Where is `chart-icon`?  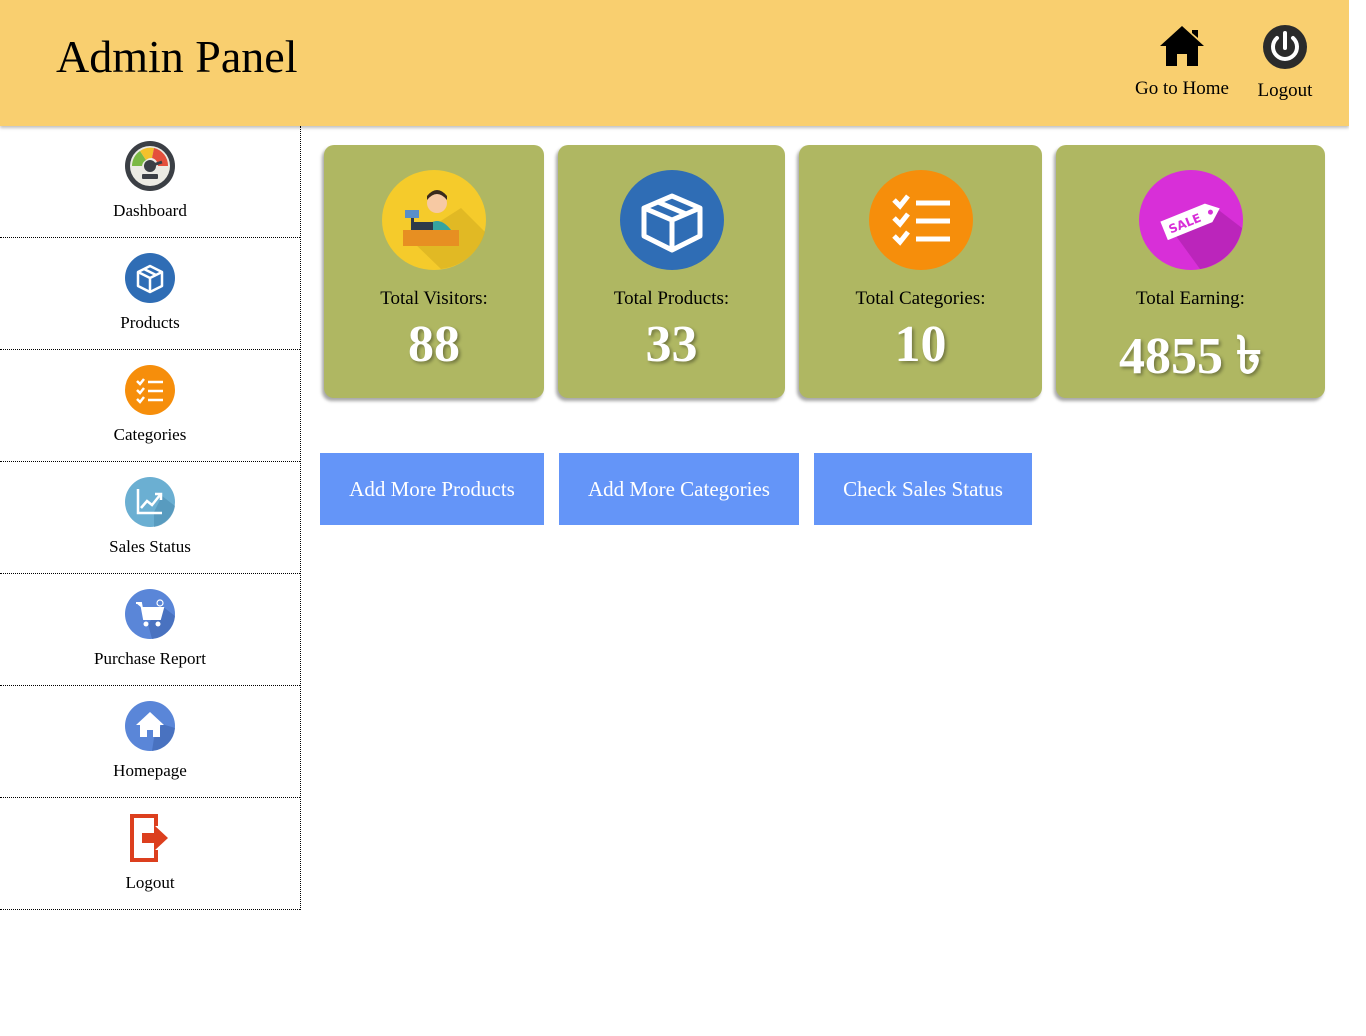
chart-icon is located at coordinates (150, 502).